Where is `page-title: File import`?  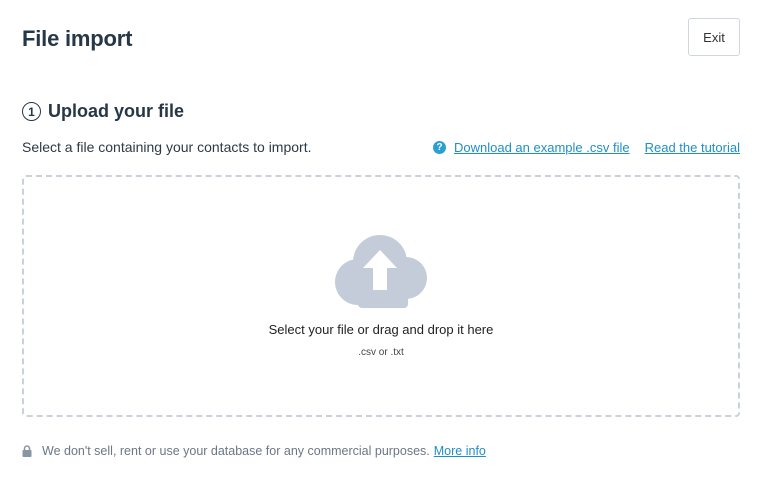 page-title: File import is located at coordinates (77, 38).